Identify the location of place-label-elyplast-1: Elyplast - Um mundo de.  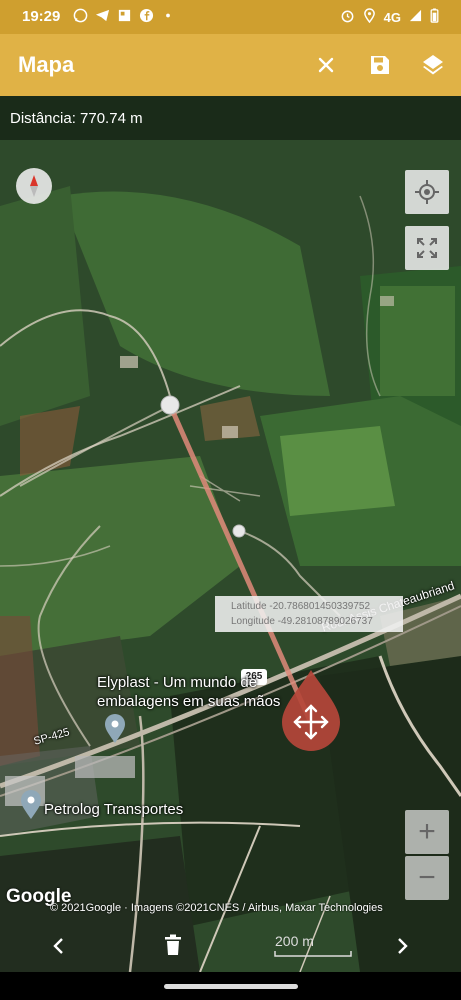
(177, 682).